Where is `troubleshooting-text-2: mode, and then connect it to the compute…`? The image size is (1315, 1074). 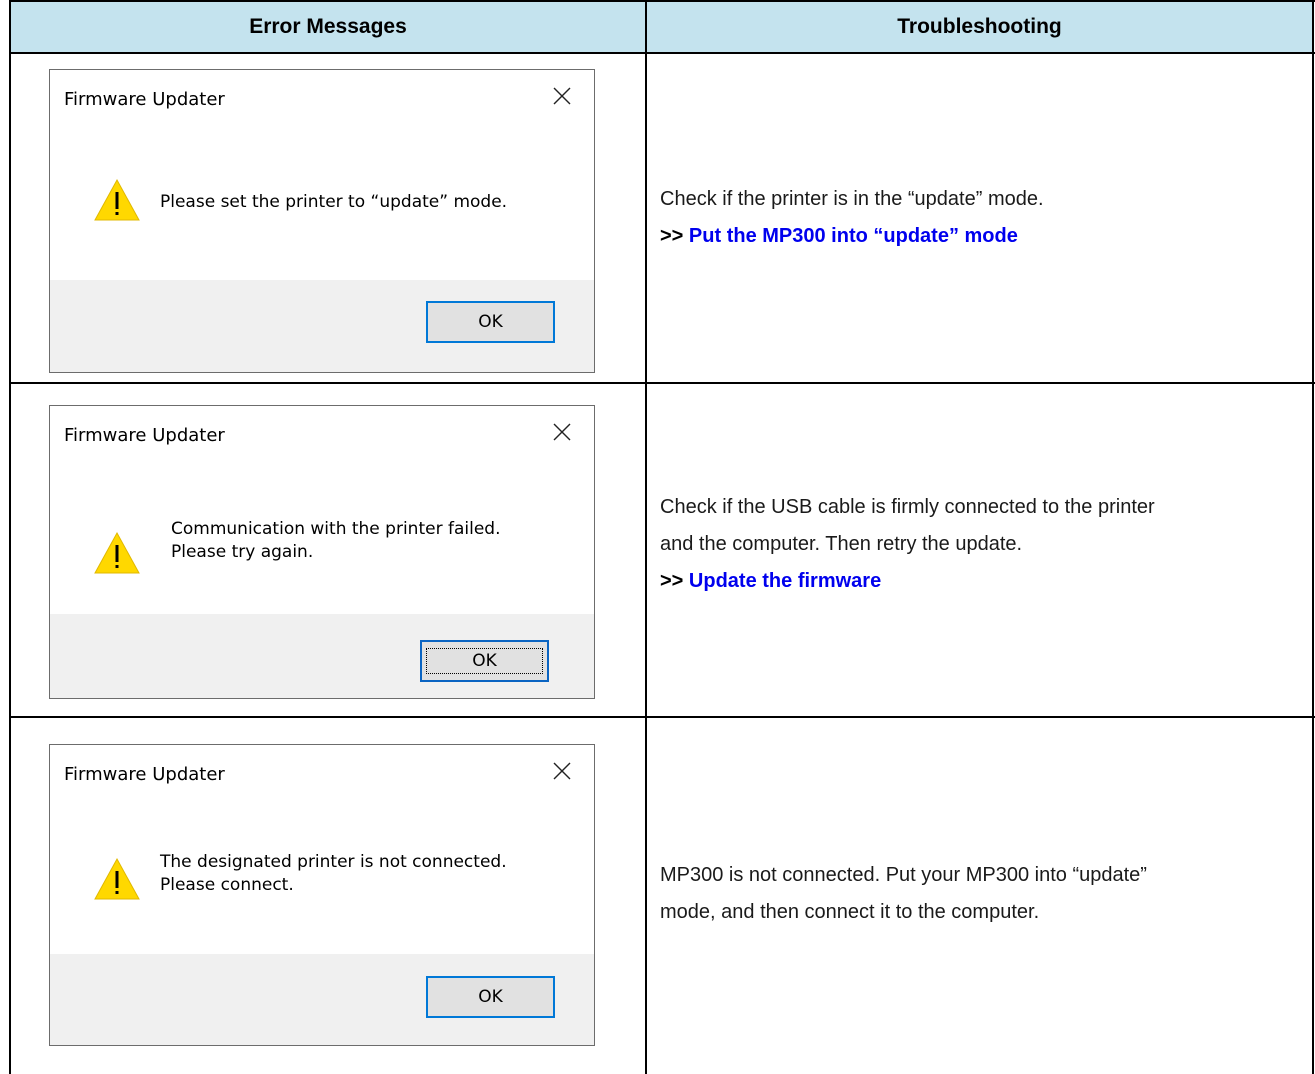
troubleshooting-text-2: mode, and then connect it to the compute… is located at coordinates (850, 912).